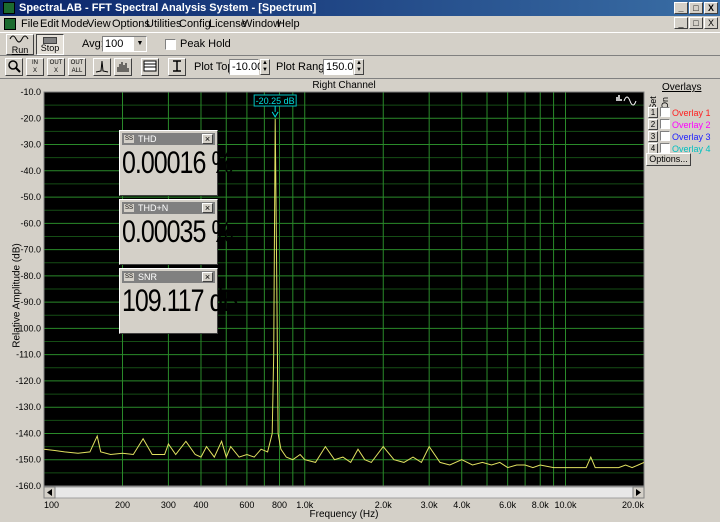  I want to click on x-tick-label: 2.0k, so click(384, 505).